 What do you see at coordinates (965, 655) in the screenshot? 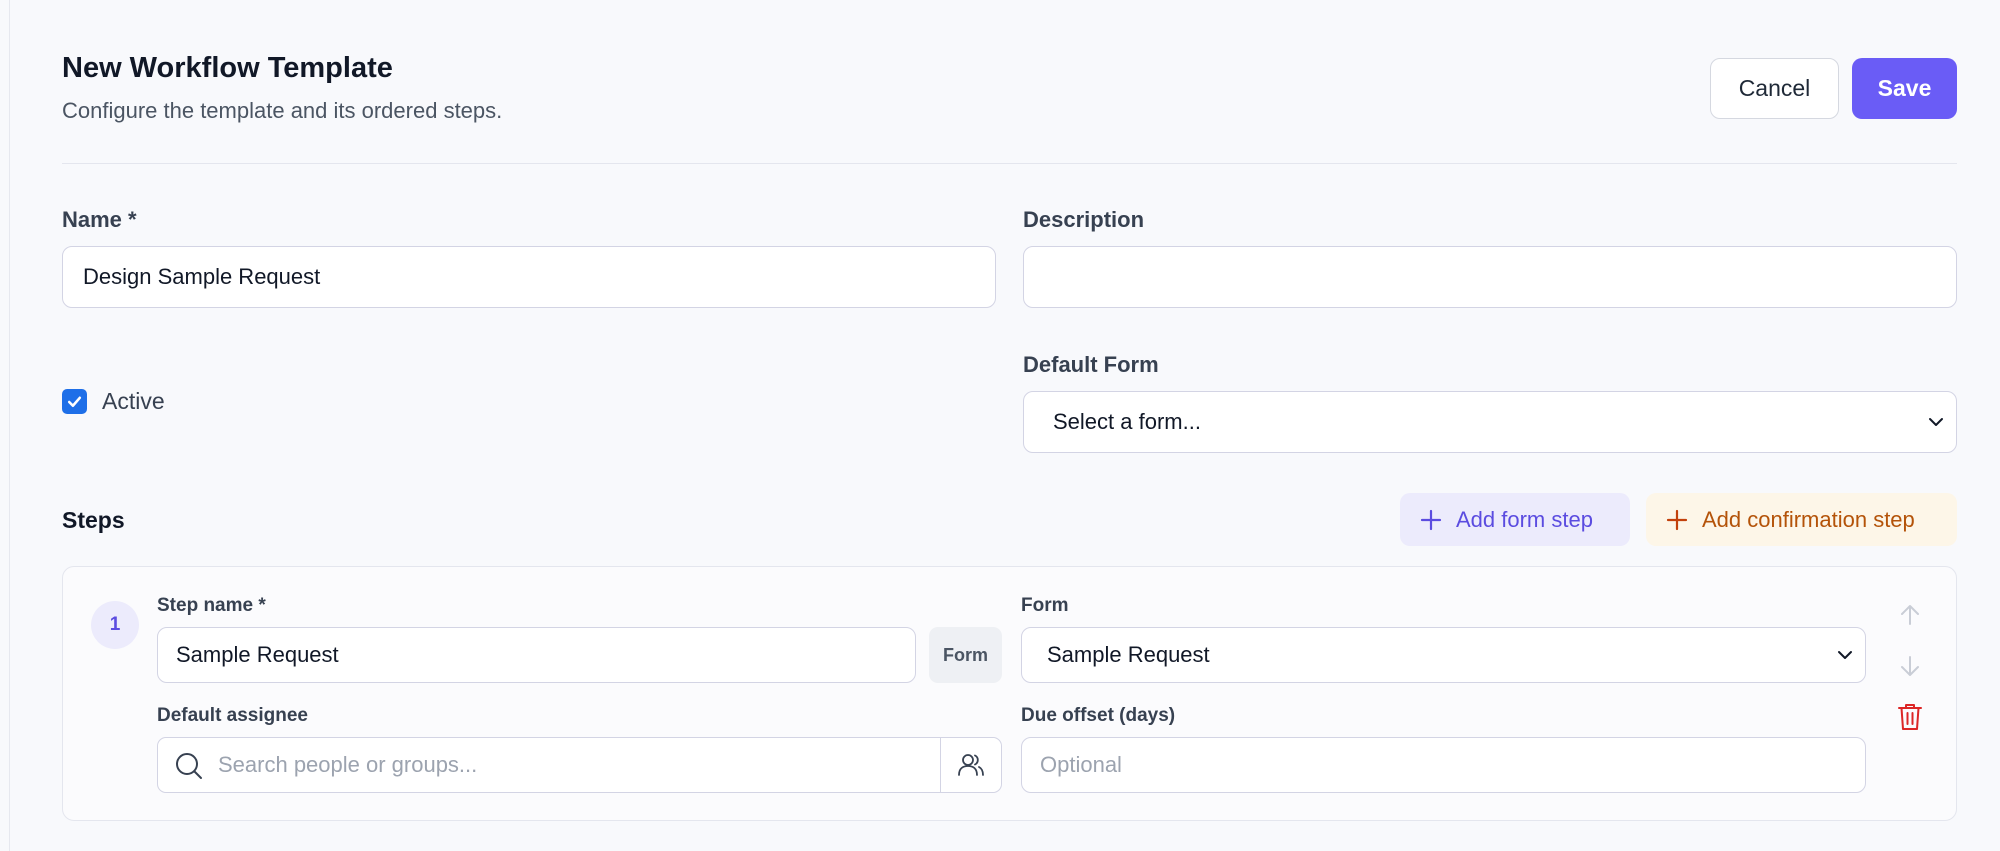
I see `step-type-badge: Form` at bounding box center [965, 655].